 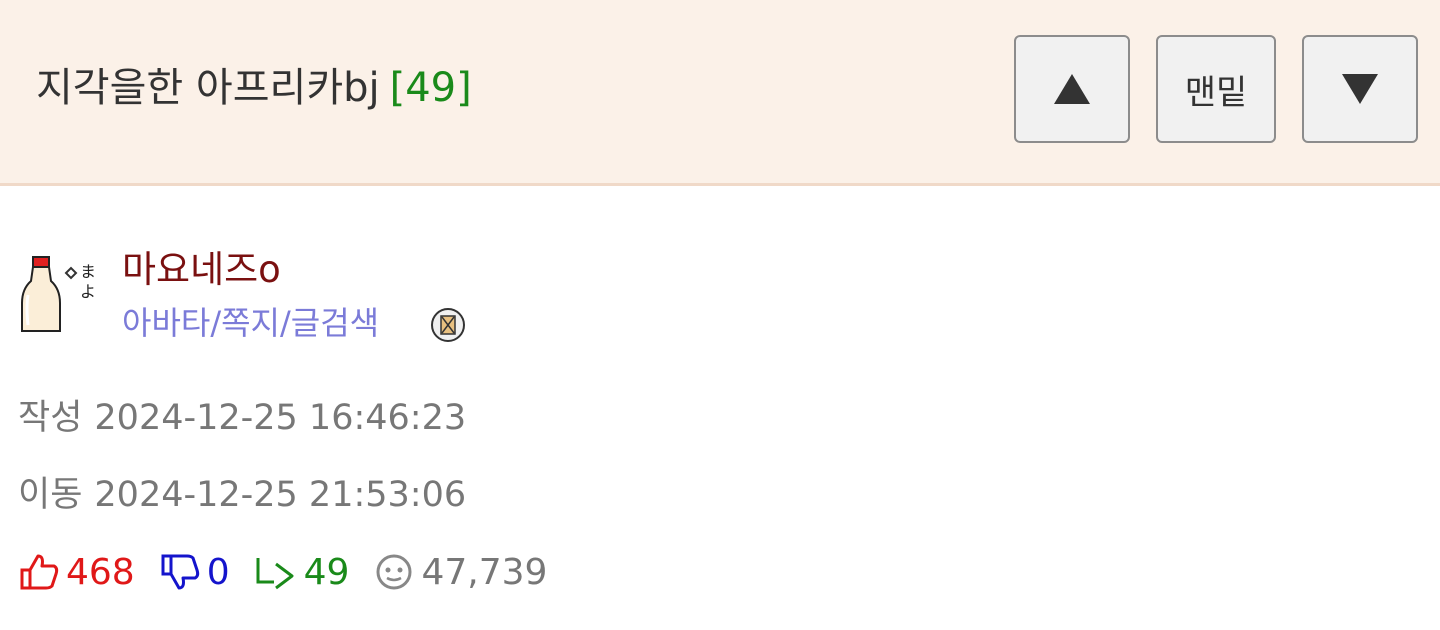 I want to click on scroll-down-button, so click(x=1360, y=89).